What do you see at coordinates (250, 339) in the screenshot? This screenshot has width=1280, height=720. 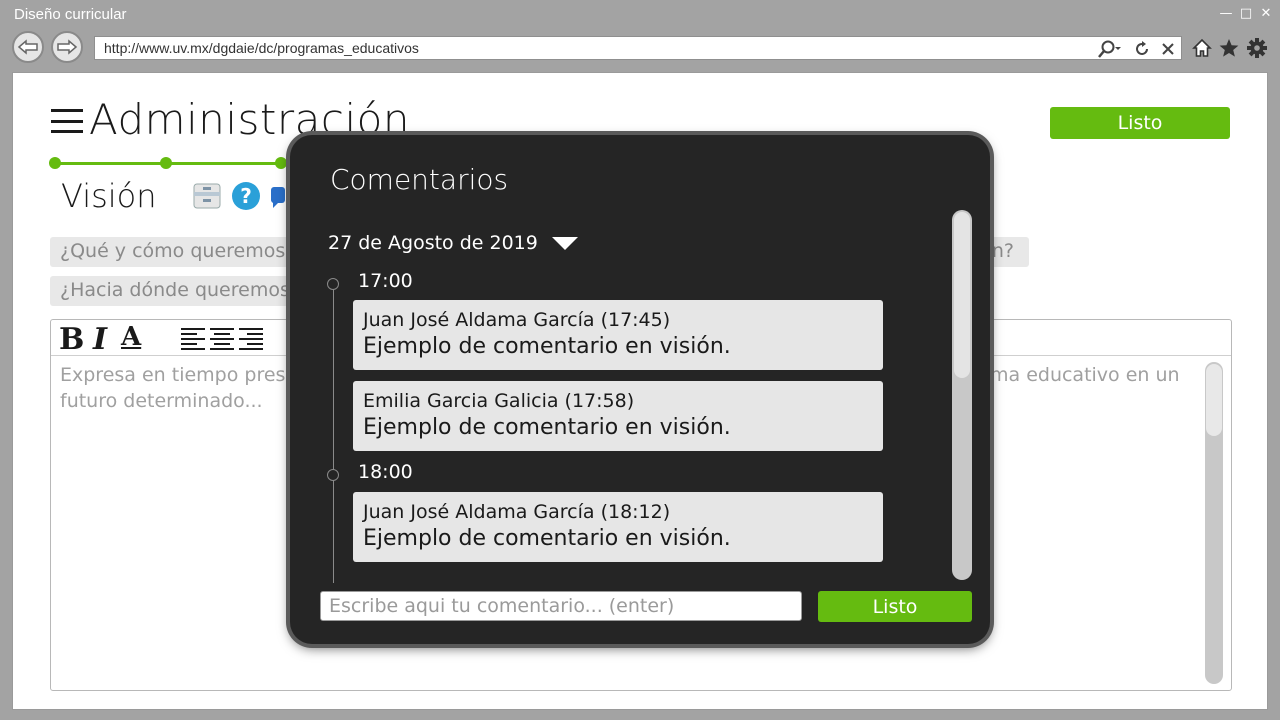 I see `align-right-icon` at bounding box center [250, 339].